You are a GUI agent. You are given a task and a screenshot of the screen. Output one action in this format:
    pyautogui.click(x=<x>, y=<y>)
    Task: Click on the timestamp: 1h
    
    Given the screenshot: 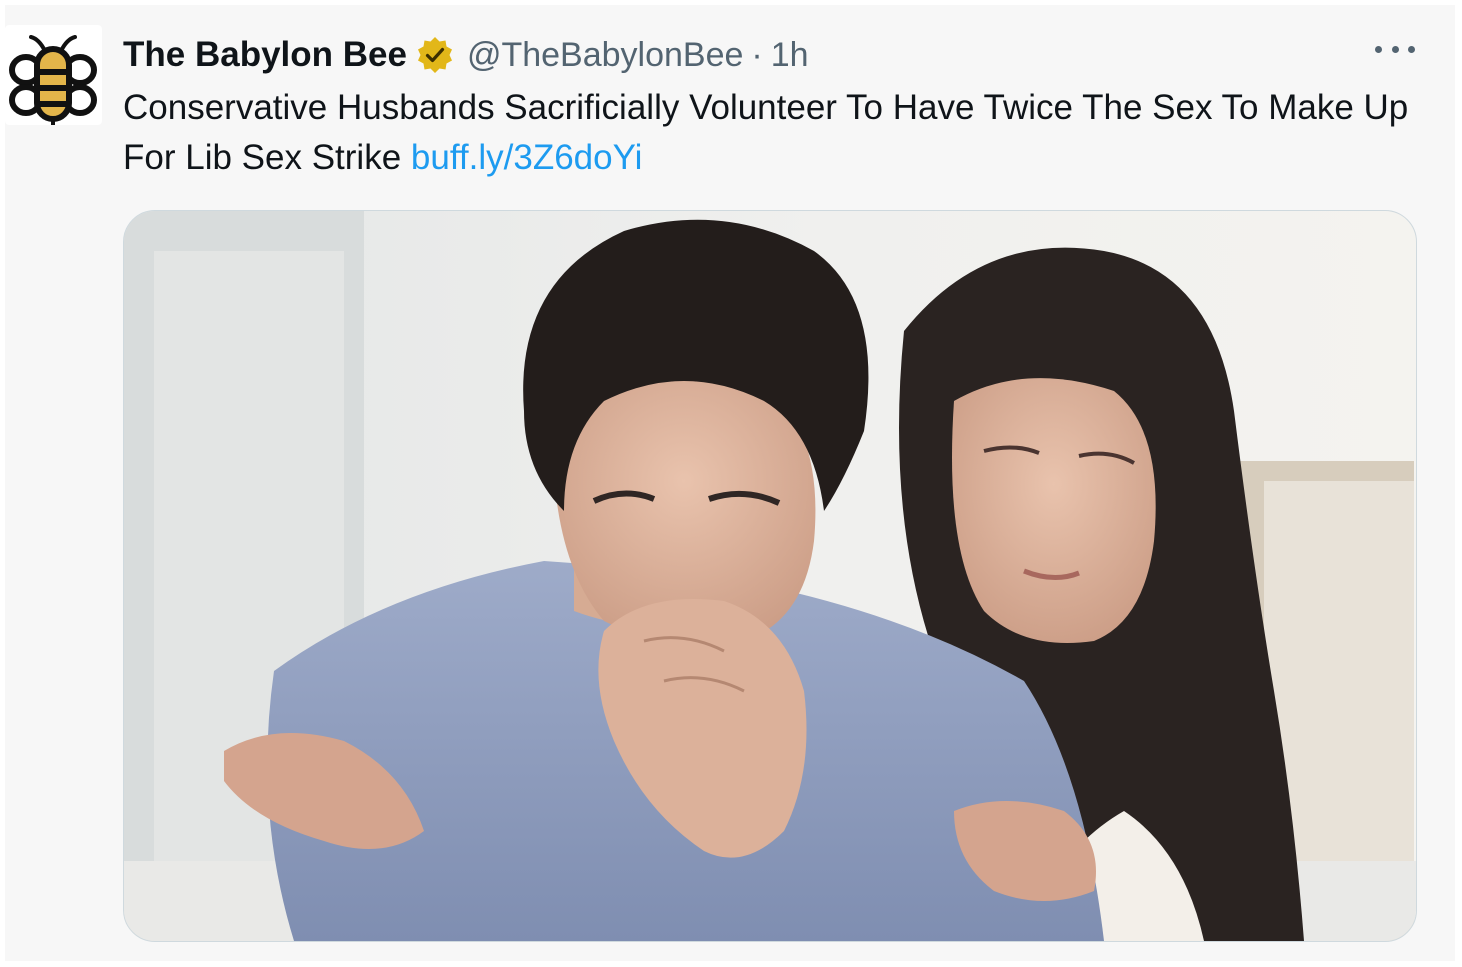 What is the action you would take?
    pyautogui.click(x=790, y=55)
    